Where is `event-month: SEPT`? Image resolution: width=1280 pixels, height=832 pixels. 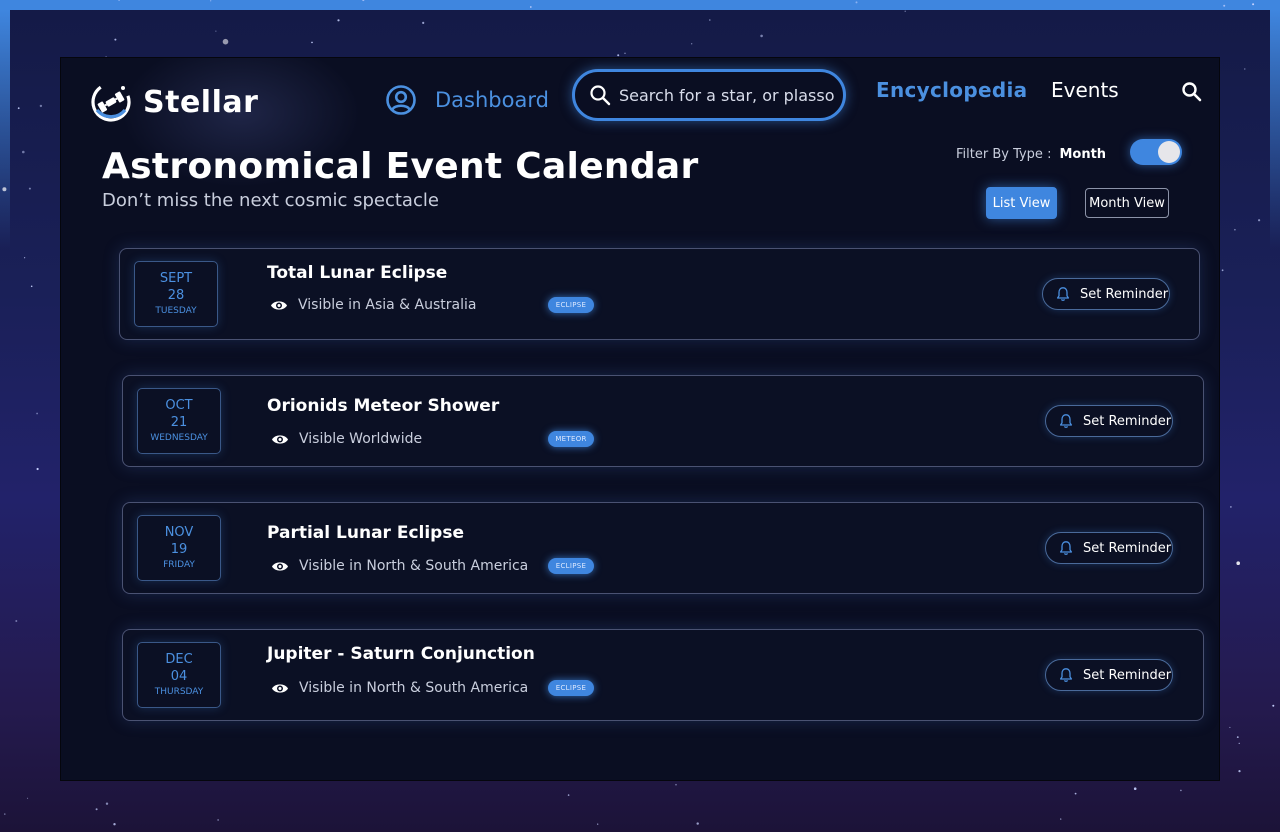 event-month: SEPT is located at coordinates (176, 278).